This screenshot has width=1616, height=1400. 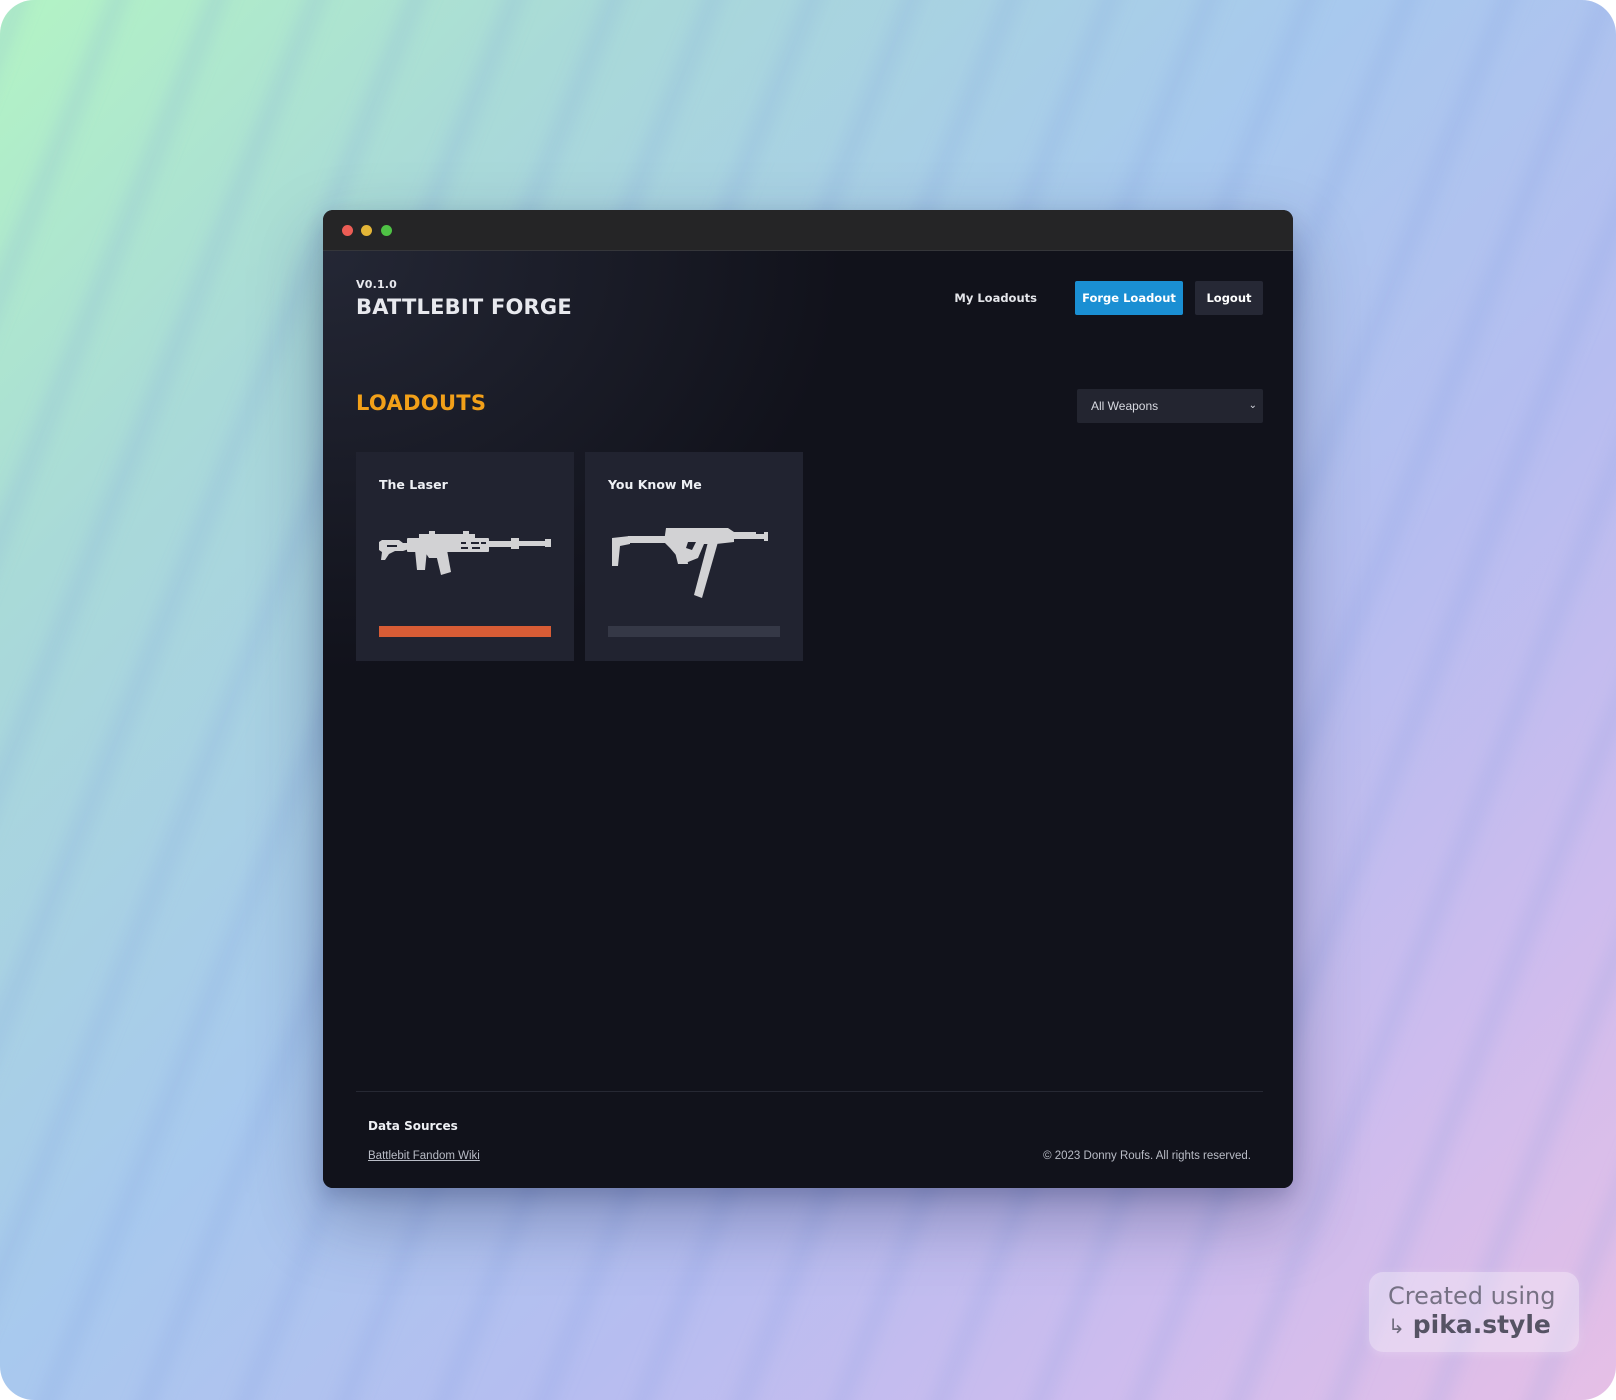 What do you see at coordinates (1170, 406) in the screenshot?
I see `weapon-filter-select: All Weapons ⌄` at bounding box center [1170, 406].